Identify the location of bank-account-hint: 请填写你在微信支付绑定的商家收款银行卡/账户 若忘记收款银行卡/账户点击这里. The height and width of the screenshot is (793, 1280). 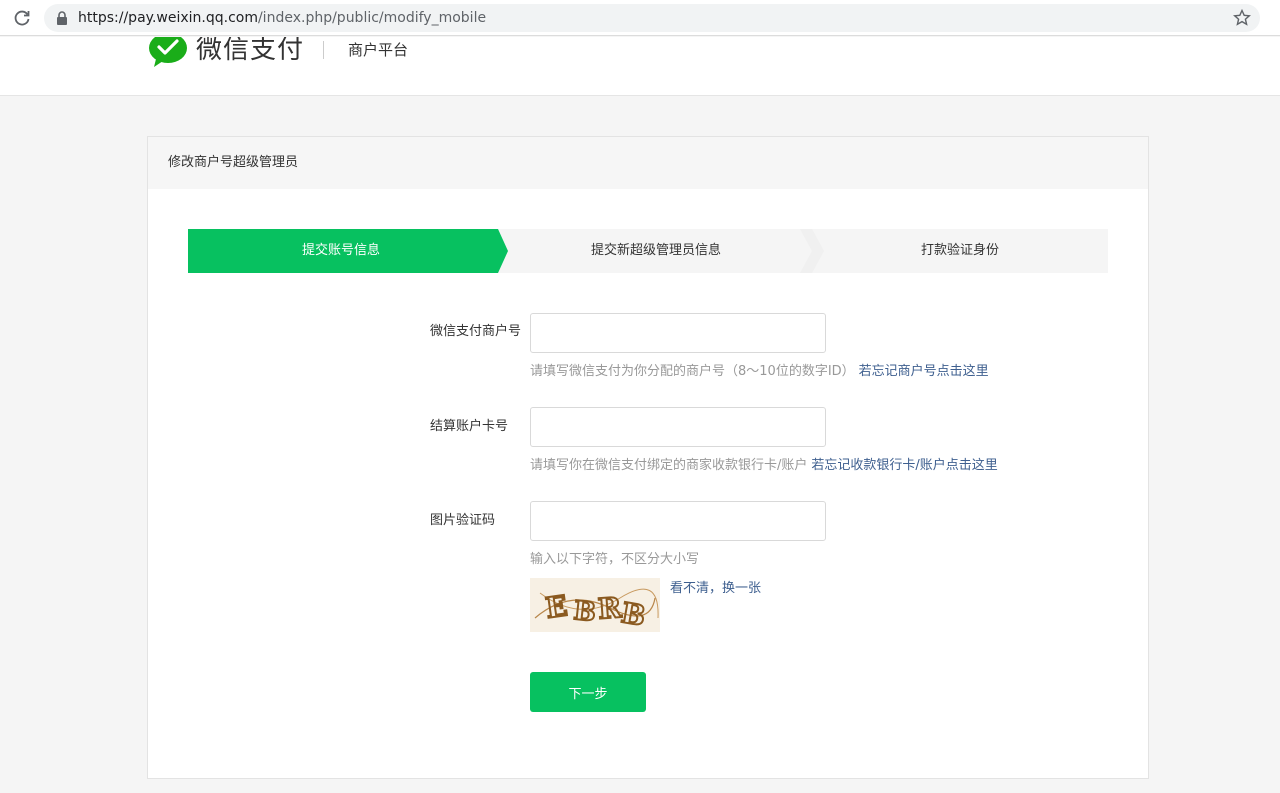
(764, 466).